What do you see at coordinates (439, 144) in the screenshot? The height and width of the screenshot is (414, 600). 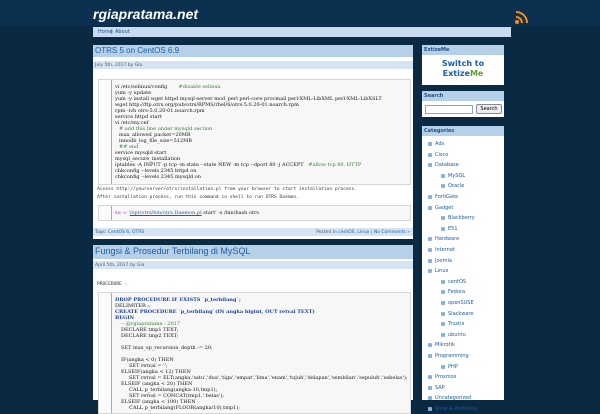 I see `category-link: Ads` at bounding box center [439, 144].